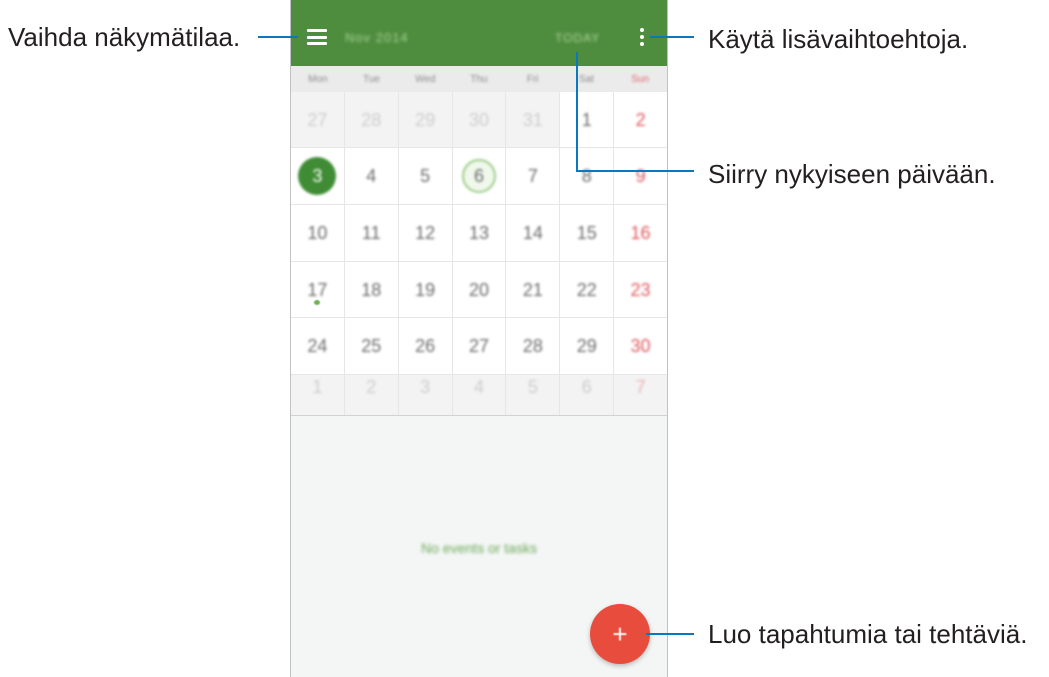 The width and height of the screenshot is (1049, 677). Describe the element at coordinates (425, 395) in the screenshot. I see `day-cell: 3` at that location.